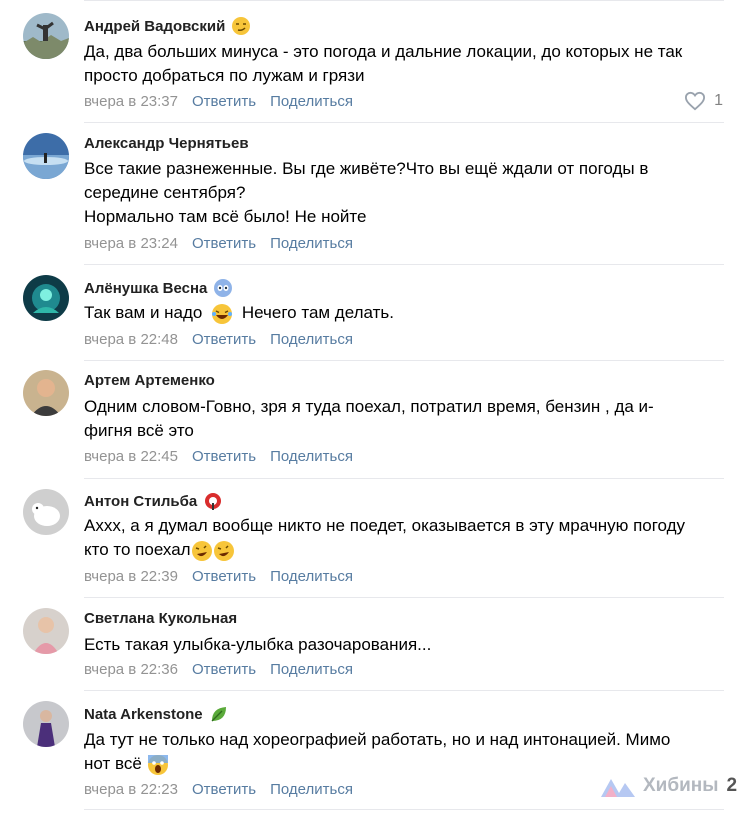 The height and width of the screenshot is (813, 747). I want to click on comment-meta: вчера в 22:23 Ответить Поделиться, so click(218, 789).